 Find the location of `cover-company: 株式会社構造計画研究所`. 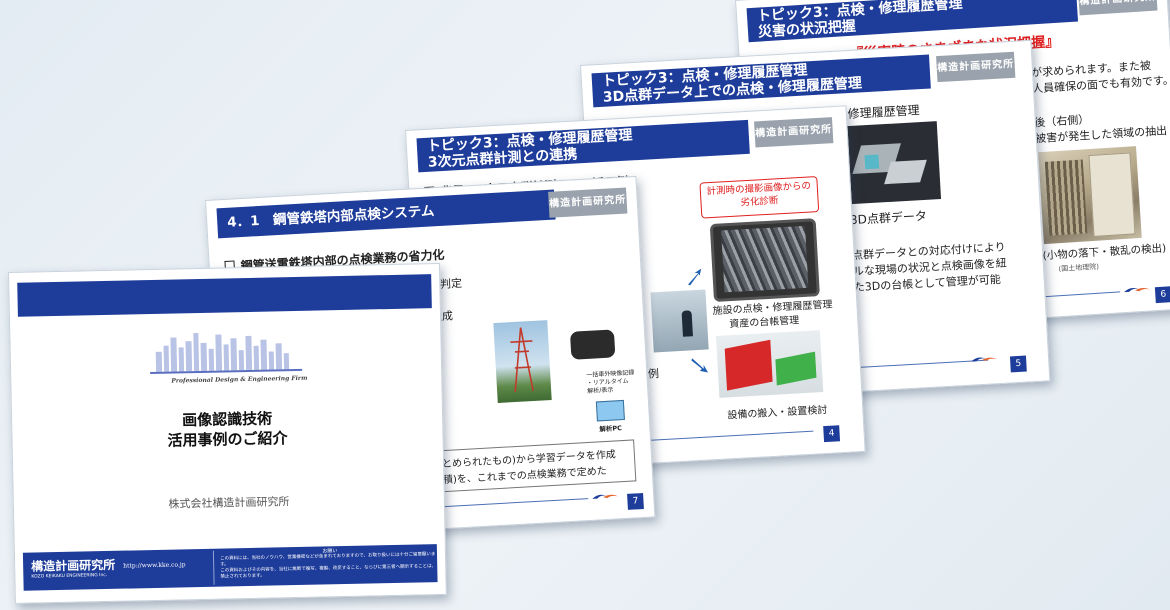

cover-company: 株式会社構造計画研究所 is located at coordinates (229, 503).